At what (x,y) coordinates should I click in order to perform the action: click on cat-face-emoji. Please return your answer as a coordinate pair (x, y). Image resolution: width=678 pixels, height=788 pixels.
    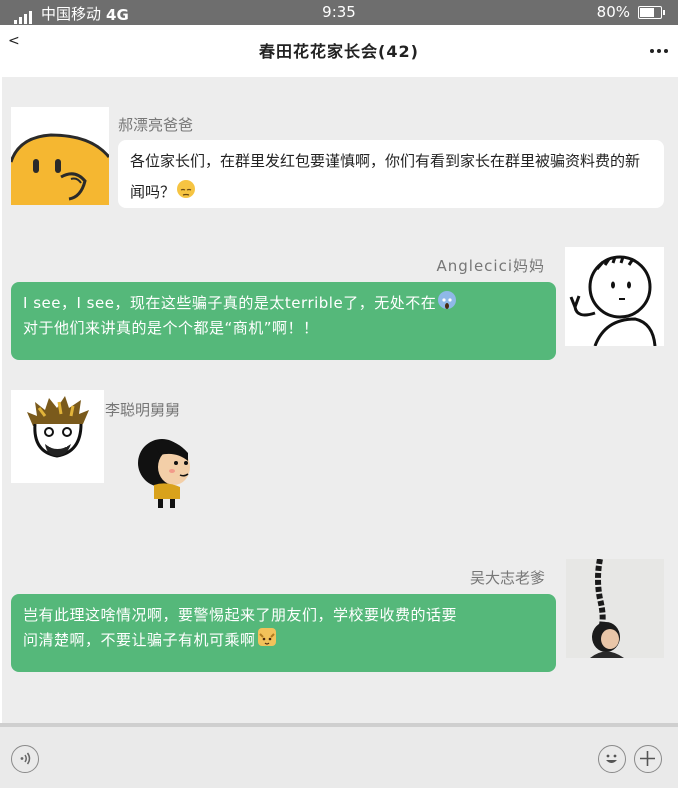
    Looking at the image, I should click on (266, 637).